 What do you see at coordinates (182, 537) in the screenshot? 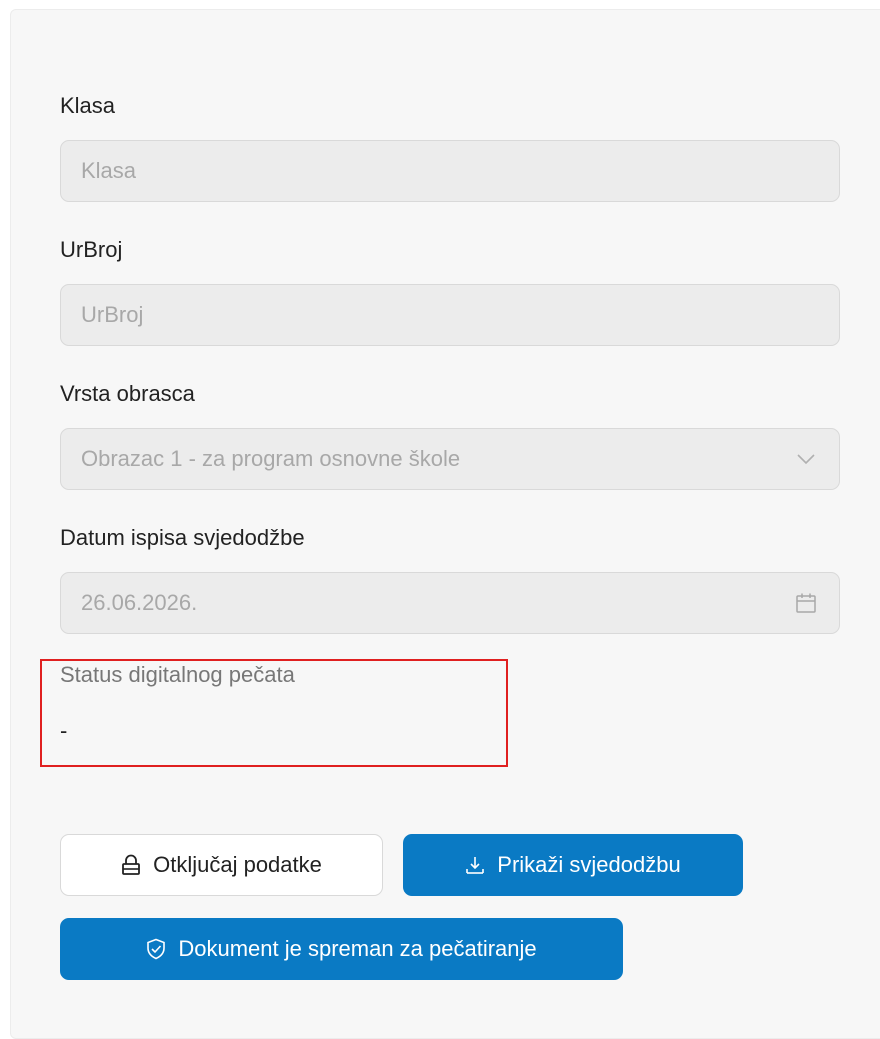
I see `datum-ispisa-label: Datum ispisa svjedodžbe` at bounding box center [182, 537].